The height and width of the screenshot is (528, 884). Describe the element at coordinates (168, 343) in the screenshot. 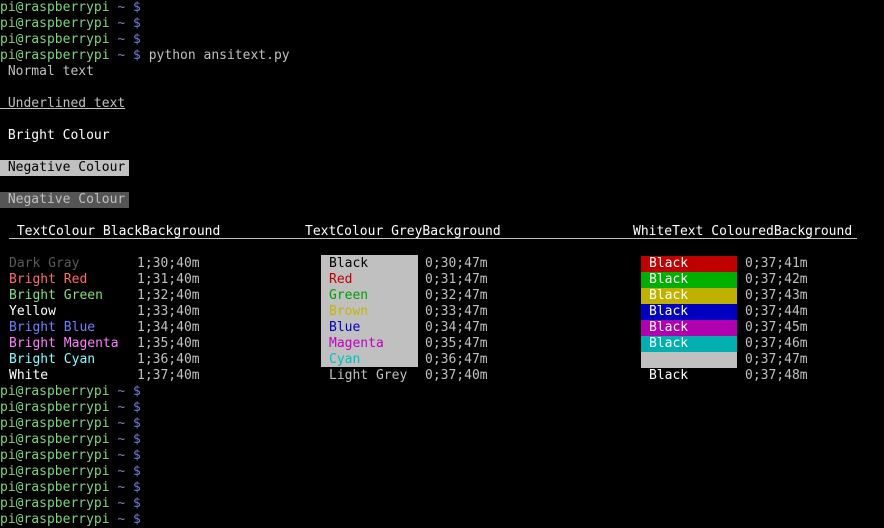

I see `col1-code: 1;35;40m` at that location.